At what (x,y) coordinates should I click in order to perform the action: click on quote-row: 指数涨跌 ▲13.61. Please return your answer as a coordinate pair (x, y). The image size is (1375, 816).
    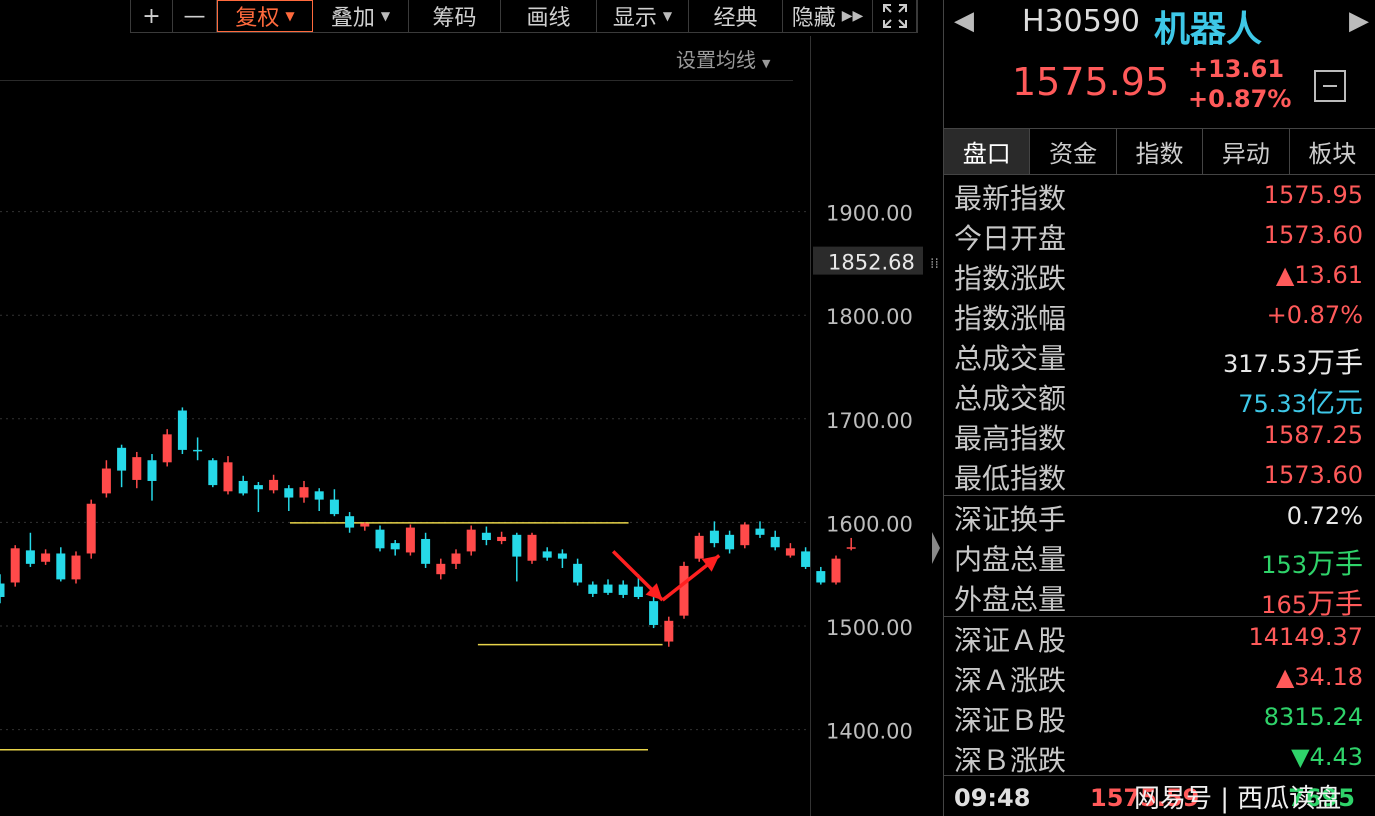
    Looking at the image, I should click on (1159, 275).